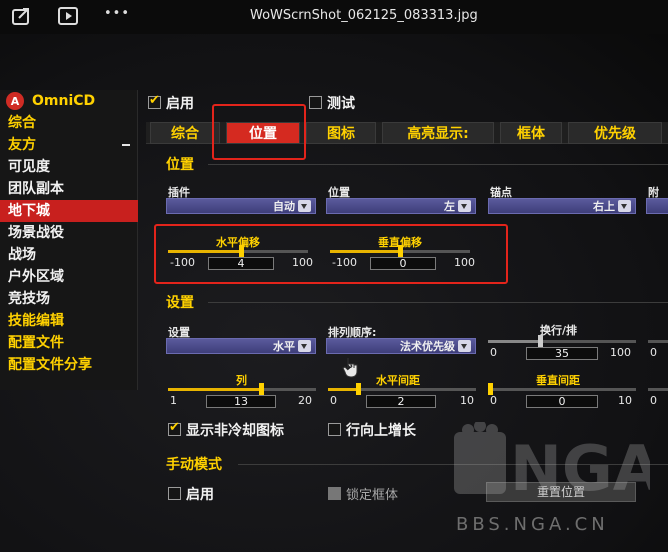  Describe the element at coordinates (333, 400) in the screenshot. I see `h-spacing-min: 0` at that location.